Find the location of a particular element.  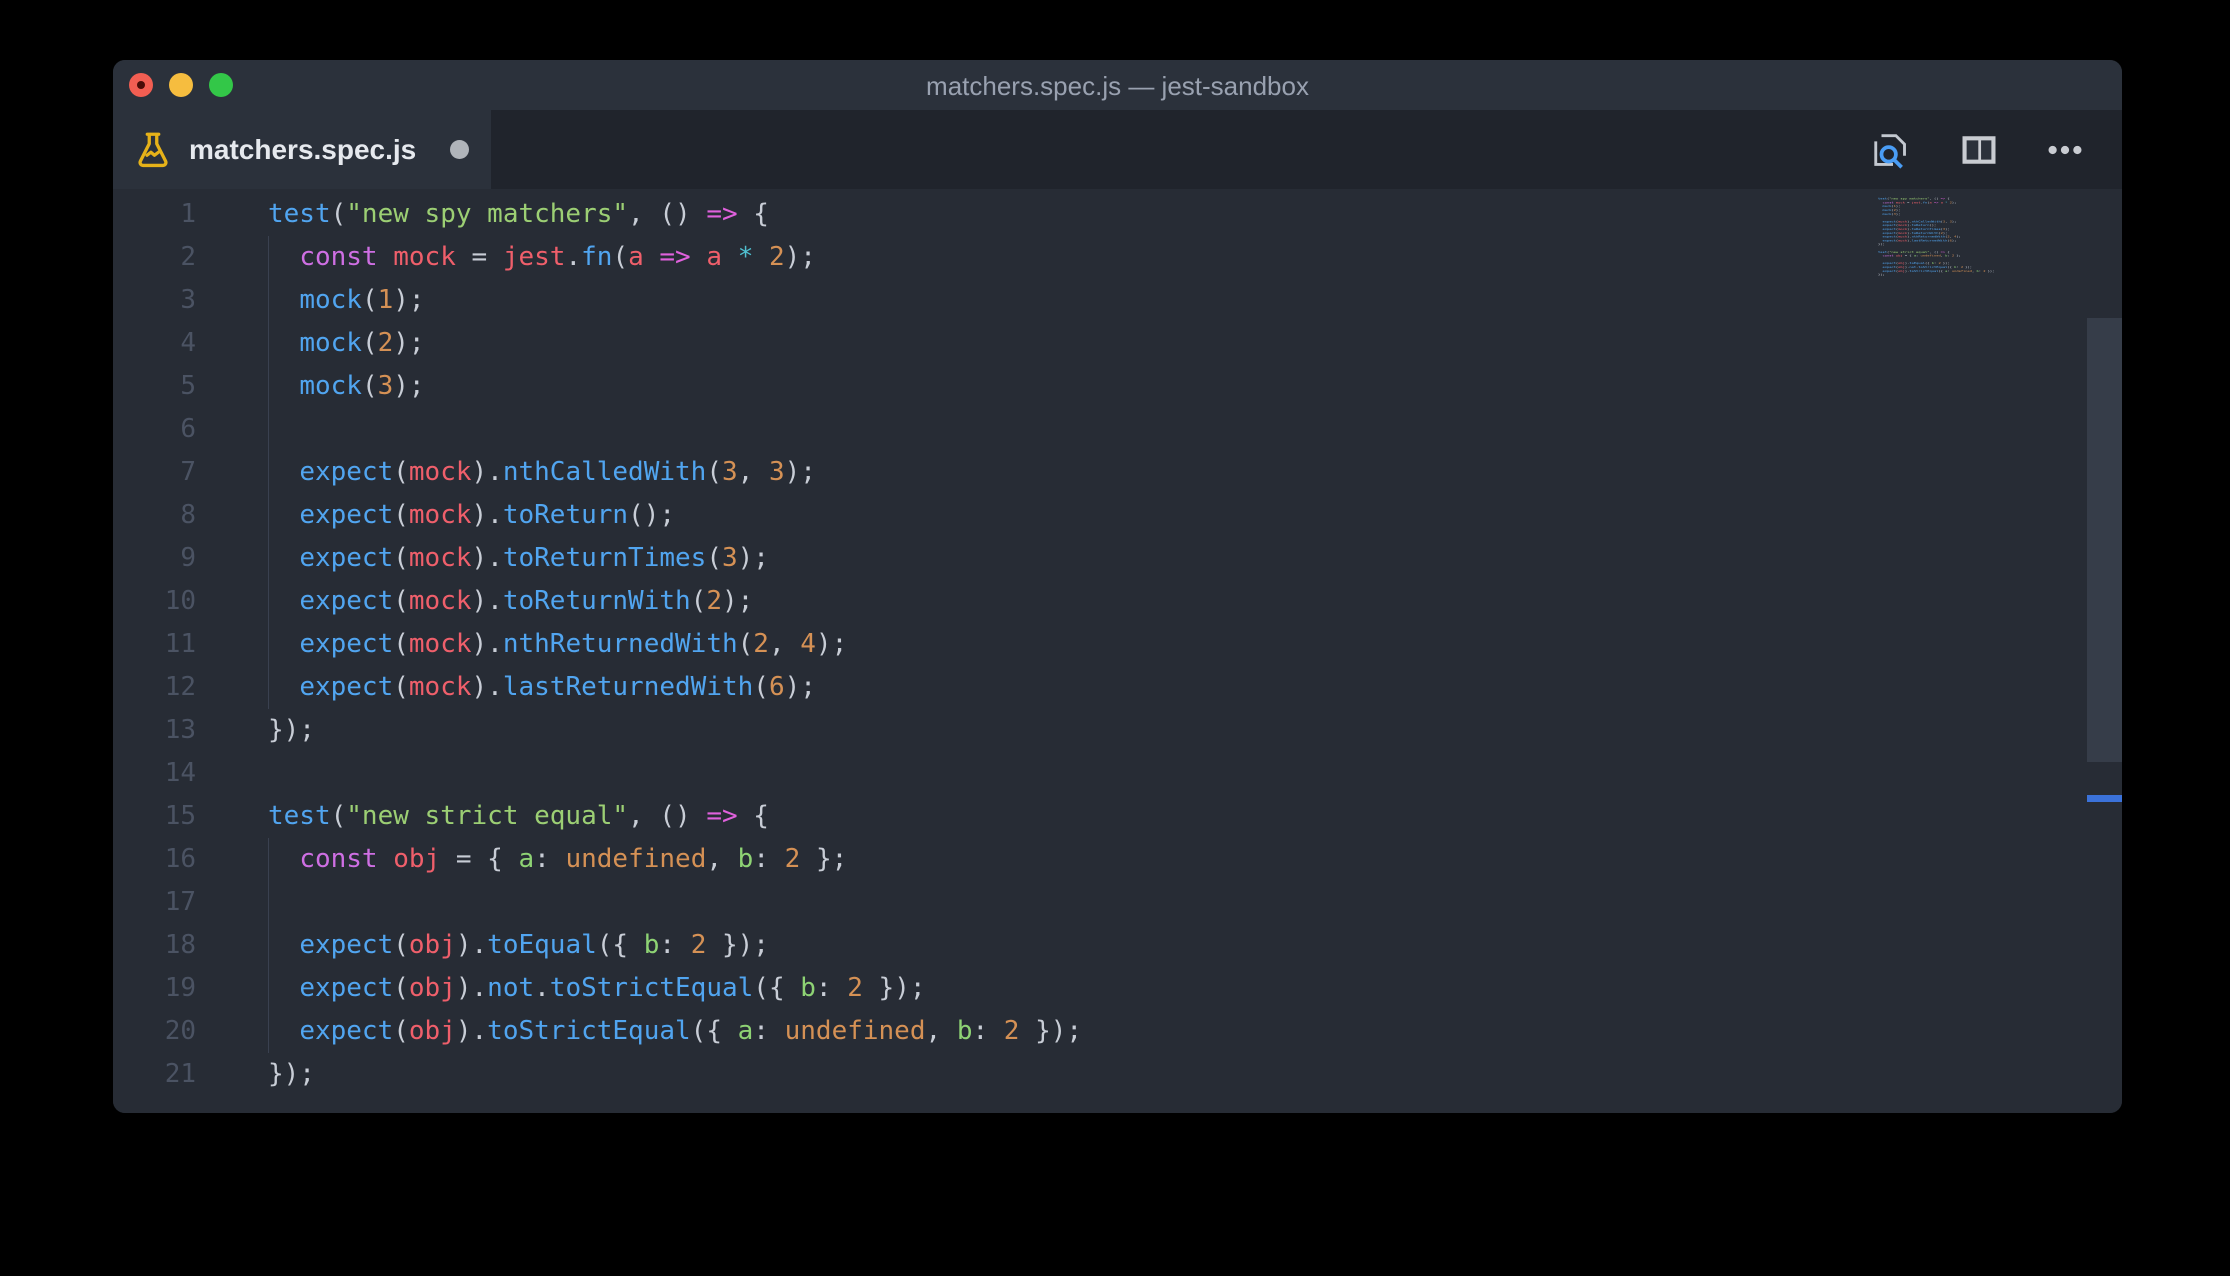

tab-matchers-spec-js: matchers.spec.js is located at coordinates (302, 149).